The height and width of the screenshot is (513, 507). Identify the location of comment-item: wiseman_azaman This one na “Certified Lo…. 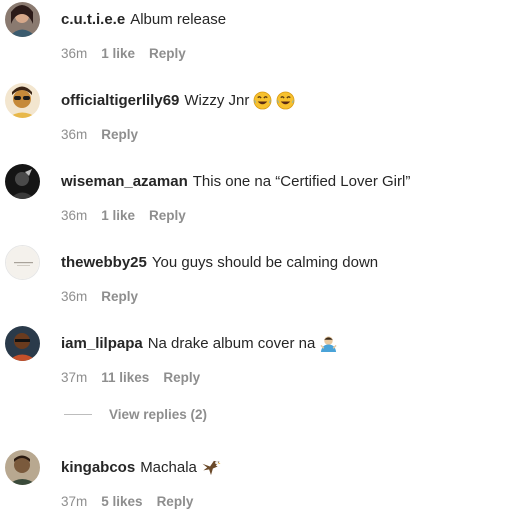
(253, 196).